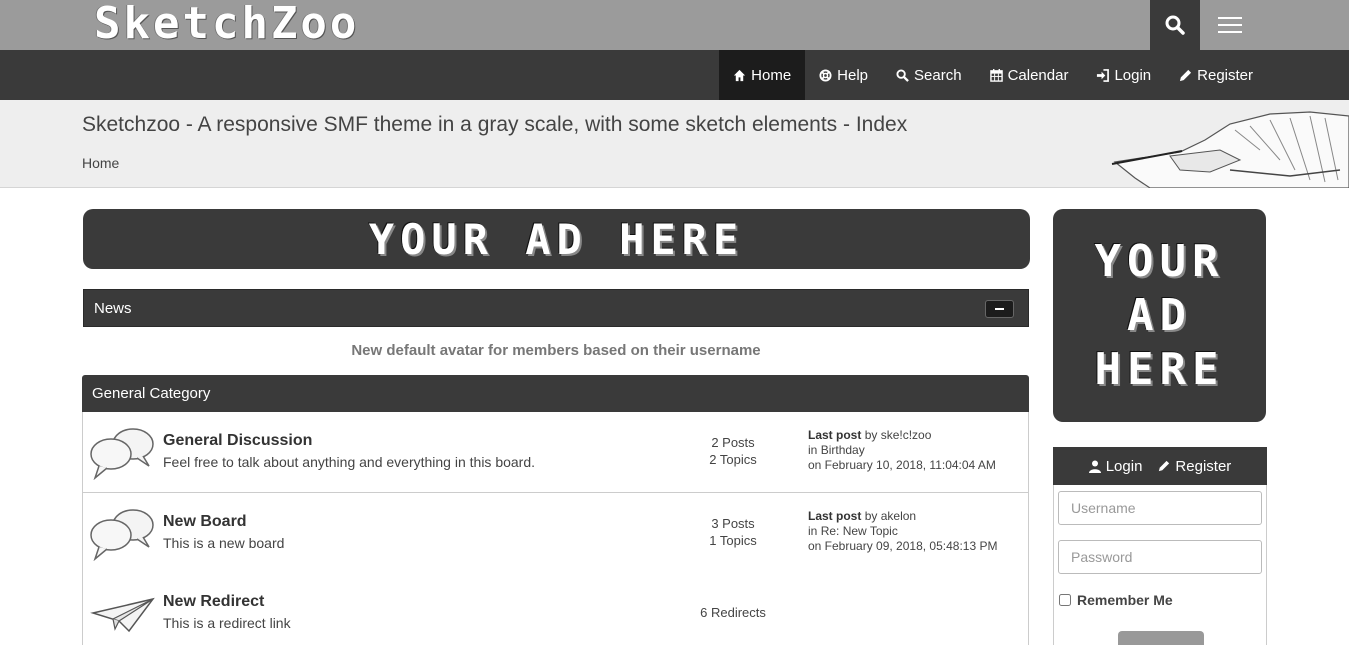 Image resolution: width=1349 pixels, height=645 pixels. I want to click on minus-icon, so click(999, 309).